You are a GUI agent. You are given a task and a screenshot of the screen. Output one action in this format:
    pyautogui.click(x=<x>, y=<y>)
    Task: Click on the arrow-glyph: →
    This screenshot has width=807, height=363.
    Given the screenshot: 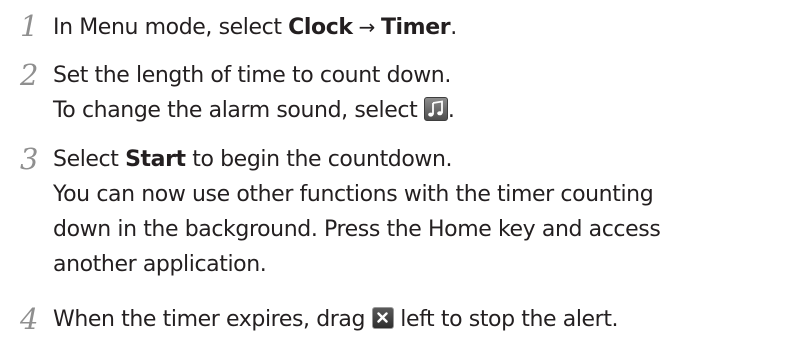 What is the action you would take?
    pyautogui.click(x=366, y=27)
    